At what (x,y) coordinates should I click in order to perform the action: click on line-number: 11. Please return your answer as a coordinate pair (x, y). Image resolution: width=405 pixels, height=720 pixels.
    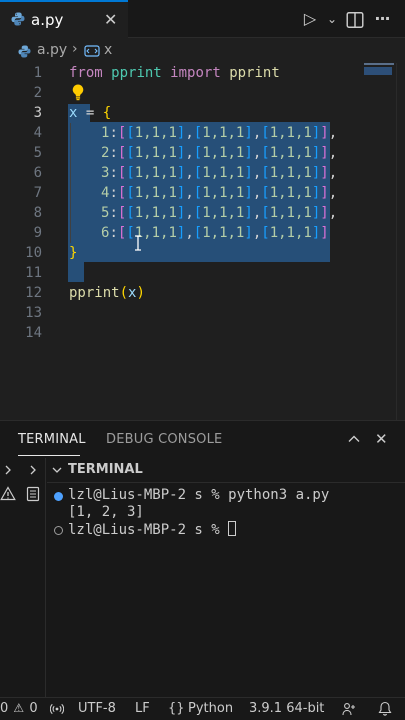
    Looking at the image, I should click on (33, 273).